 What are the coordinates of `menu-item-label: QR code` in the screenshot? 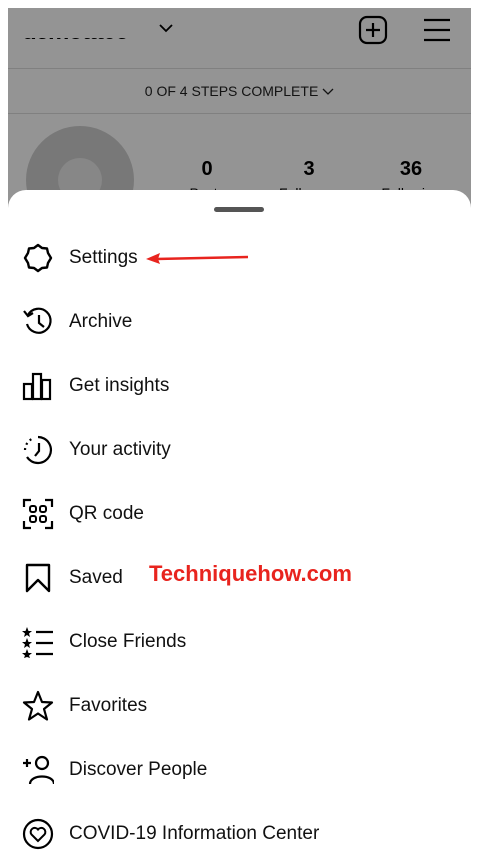 It's located at (106, 513).